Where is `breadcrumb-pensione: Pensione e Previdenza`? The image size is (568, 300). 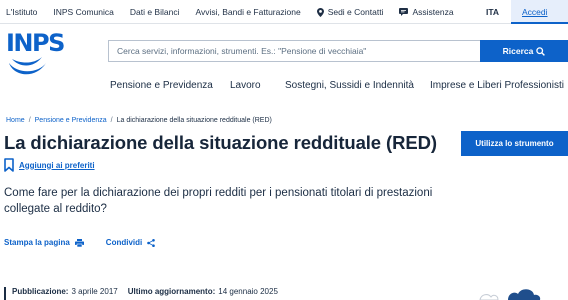
breadcrumb-pensione: Pensione e Previdenza is located at coordinates (71, 120).